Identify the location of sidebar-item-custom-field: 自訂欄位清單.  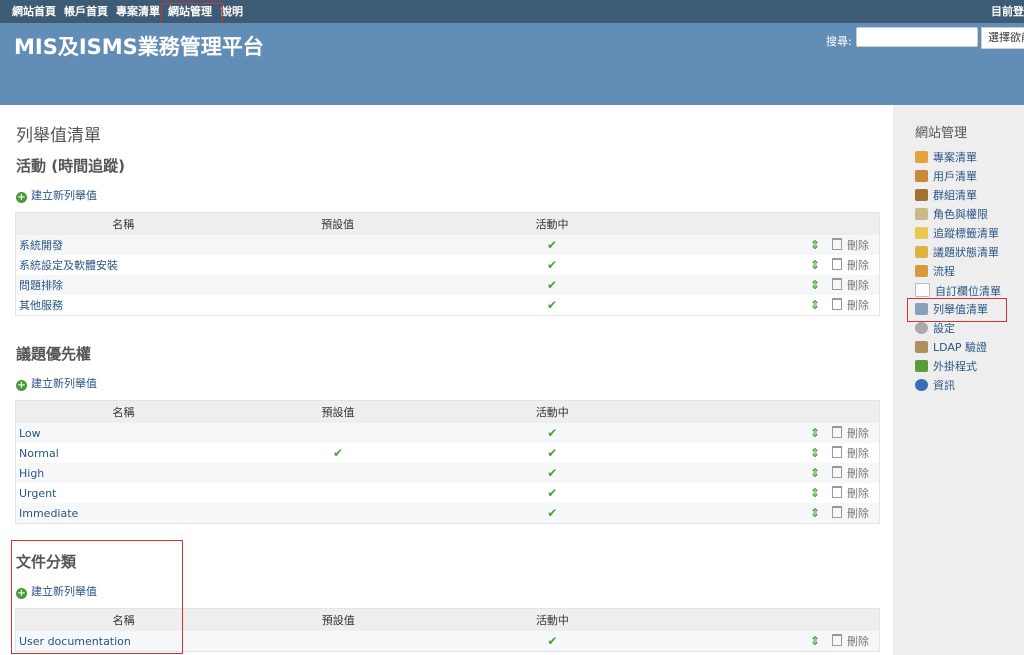
(958, 291).